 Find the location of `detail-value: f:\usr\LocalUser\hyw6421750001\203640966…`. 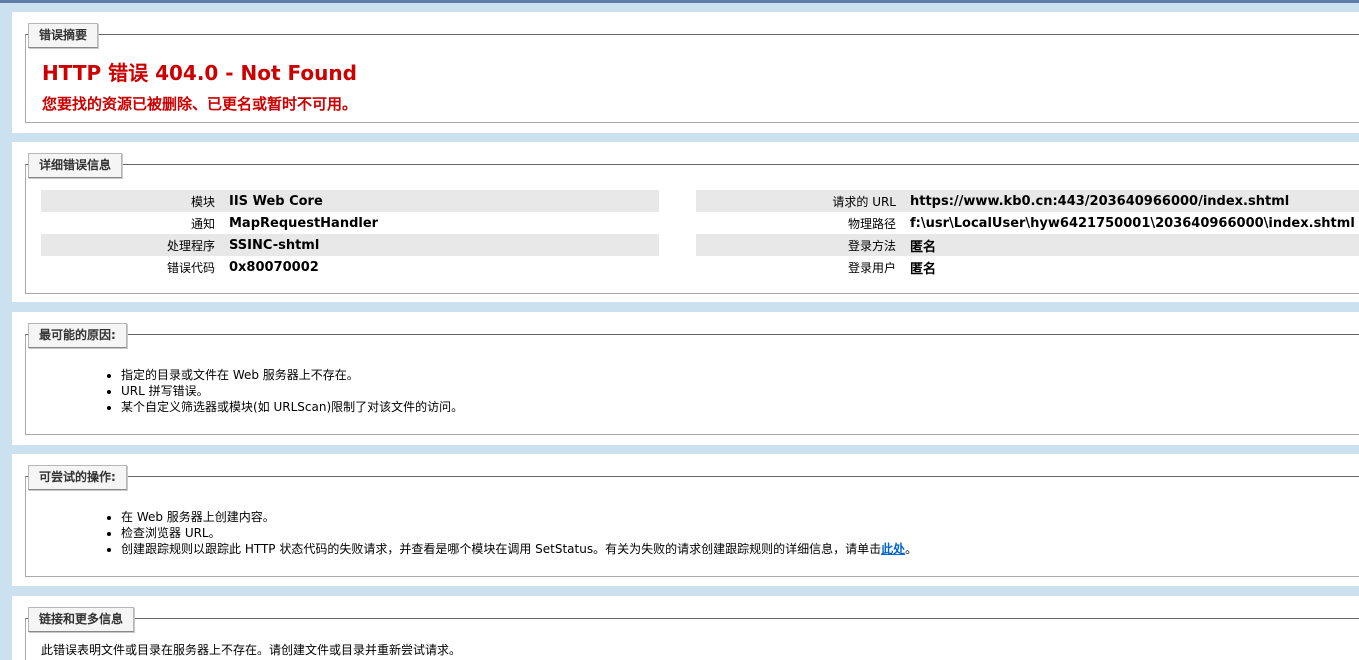

detail-value: f:\usr\LocalUser\hyw6421750001\203640966… is located at coordinates (1132, 223).